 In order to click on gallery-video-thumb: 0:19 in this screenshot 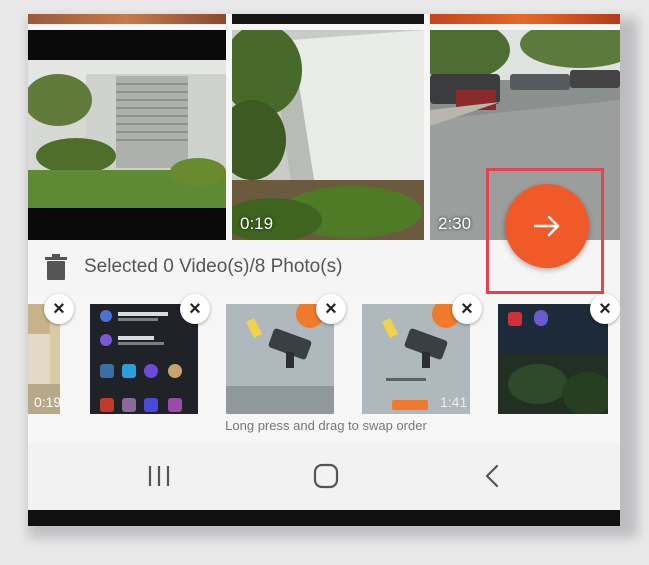, I will do `click(328, 135)`.